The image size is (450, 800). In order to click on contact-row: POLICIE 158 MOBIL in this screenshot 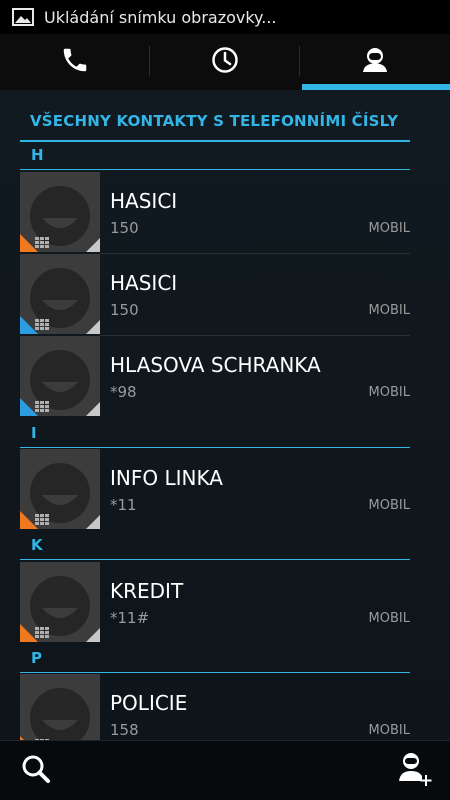, I will do `click(215, 707)`.